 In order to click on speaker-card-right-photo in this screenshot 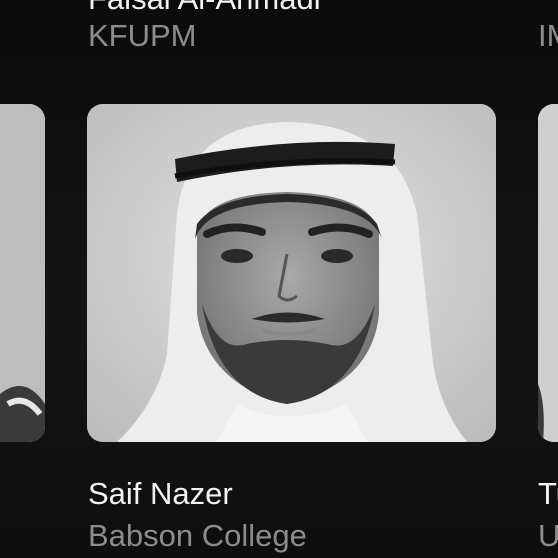, I will do `click(548, 273)`.